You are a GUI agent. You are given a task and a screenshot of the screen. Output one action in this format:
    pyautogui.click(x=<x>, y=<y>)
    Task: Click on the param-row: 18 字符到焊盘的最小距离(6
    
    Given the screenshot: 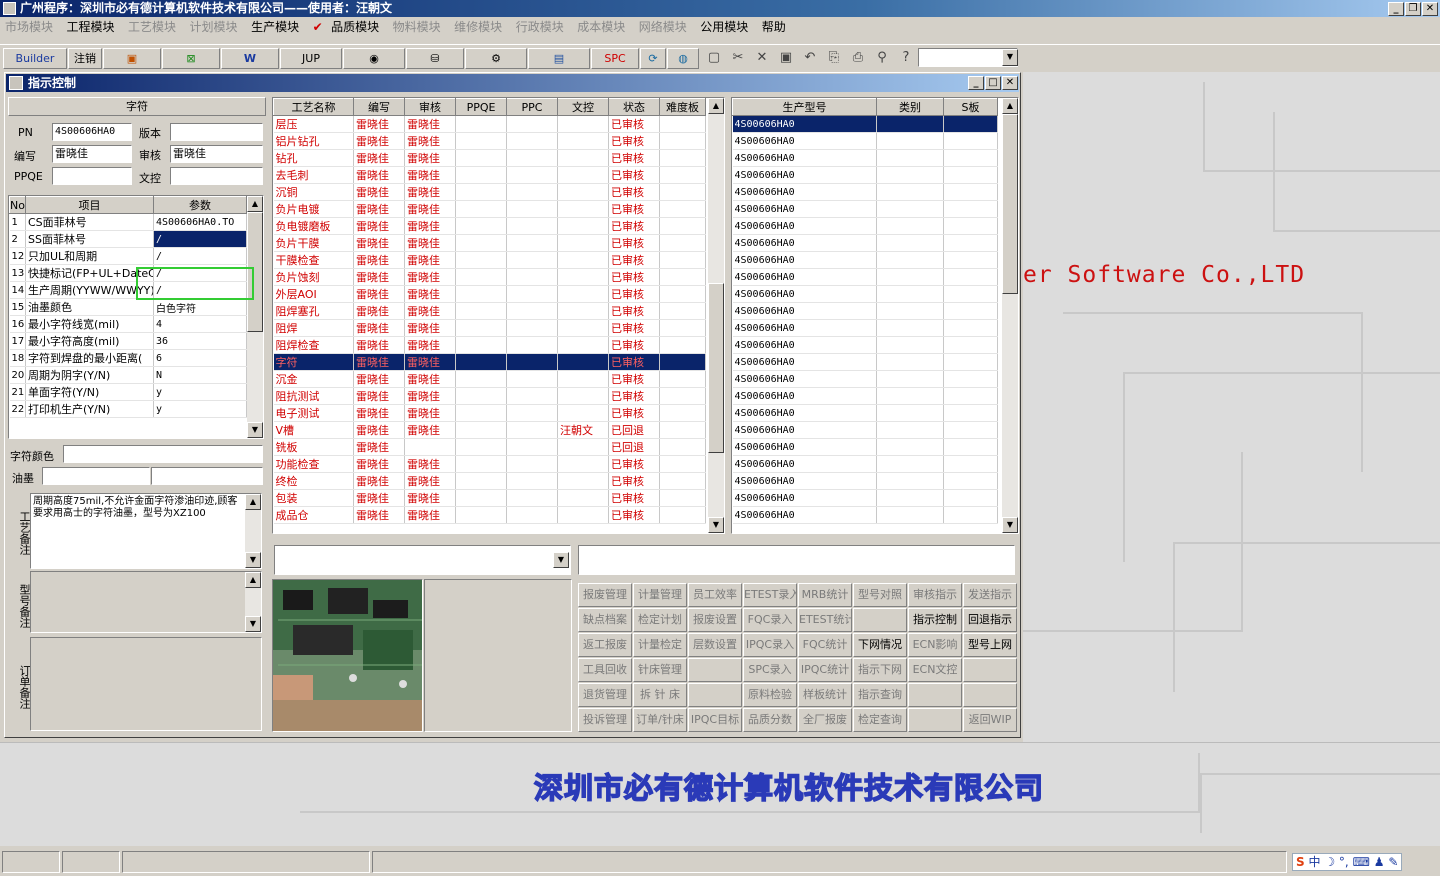 What is the action you would take?
    pyautogui.click(x=128, y=358)
    